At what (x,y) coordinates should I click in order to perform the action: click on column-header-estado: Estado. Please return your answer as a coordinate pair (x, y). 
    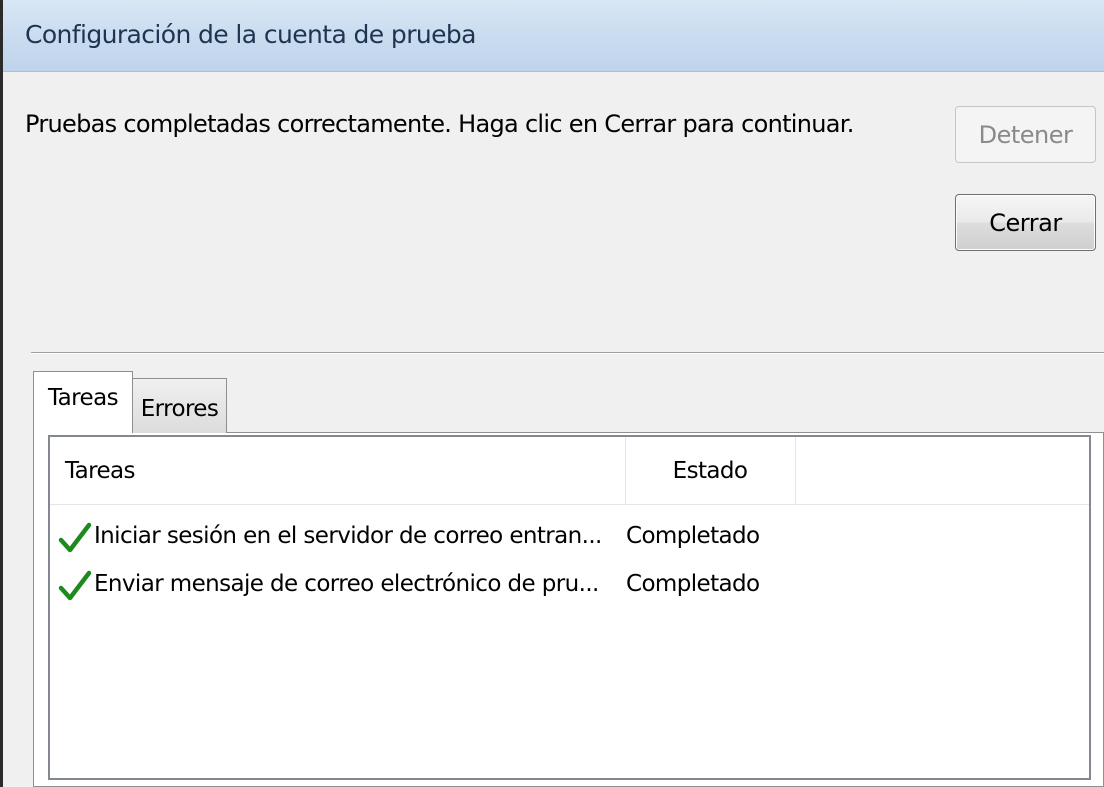
    Looking at the image, I should click on (710, 471).